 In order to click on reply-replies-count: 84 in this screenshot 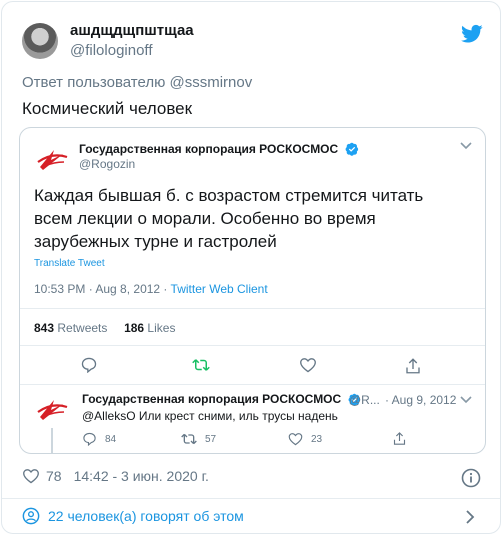, I will do `click(111, 439)`.